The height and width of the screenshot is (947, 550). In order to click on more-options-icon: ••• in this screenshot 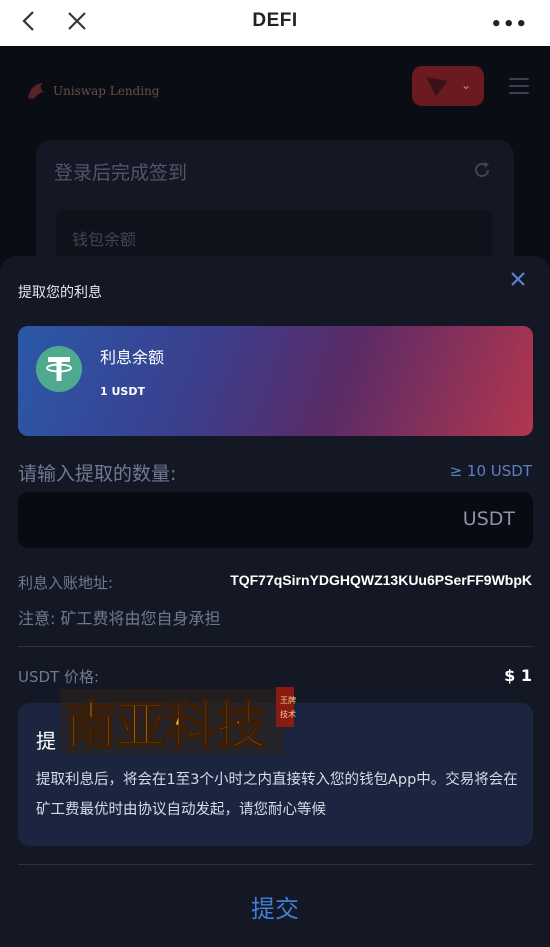, I will do `click(509, 24)`.